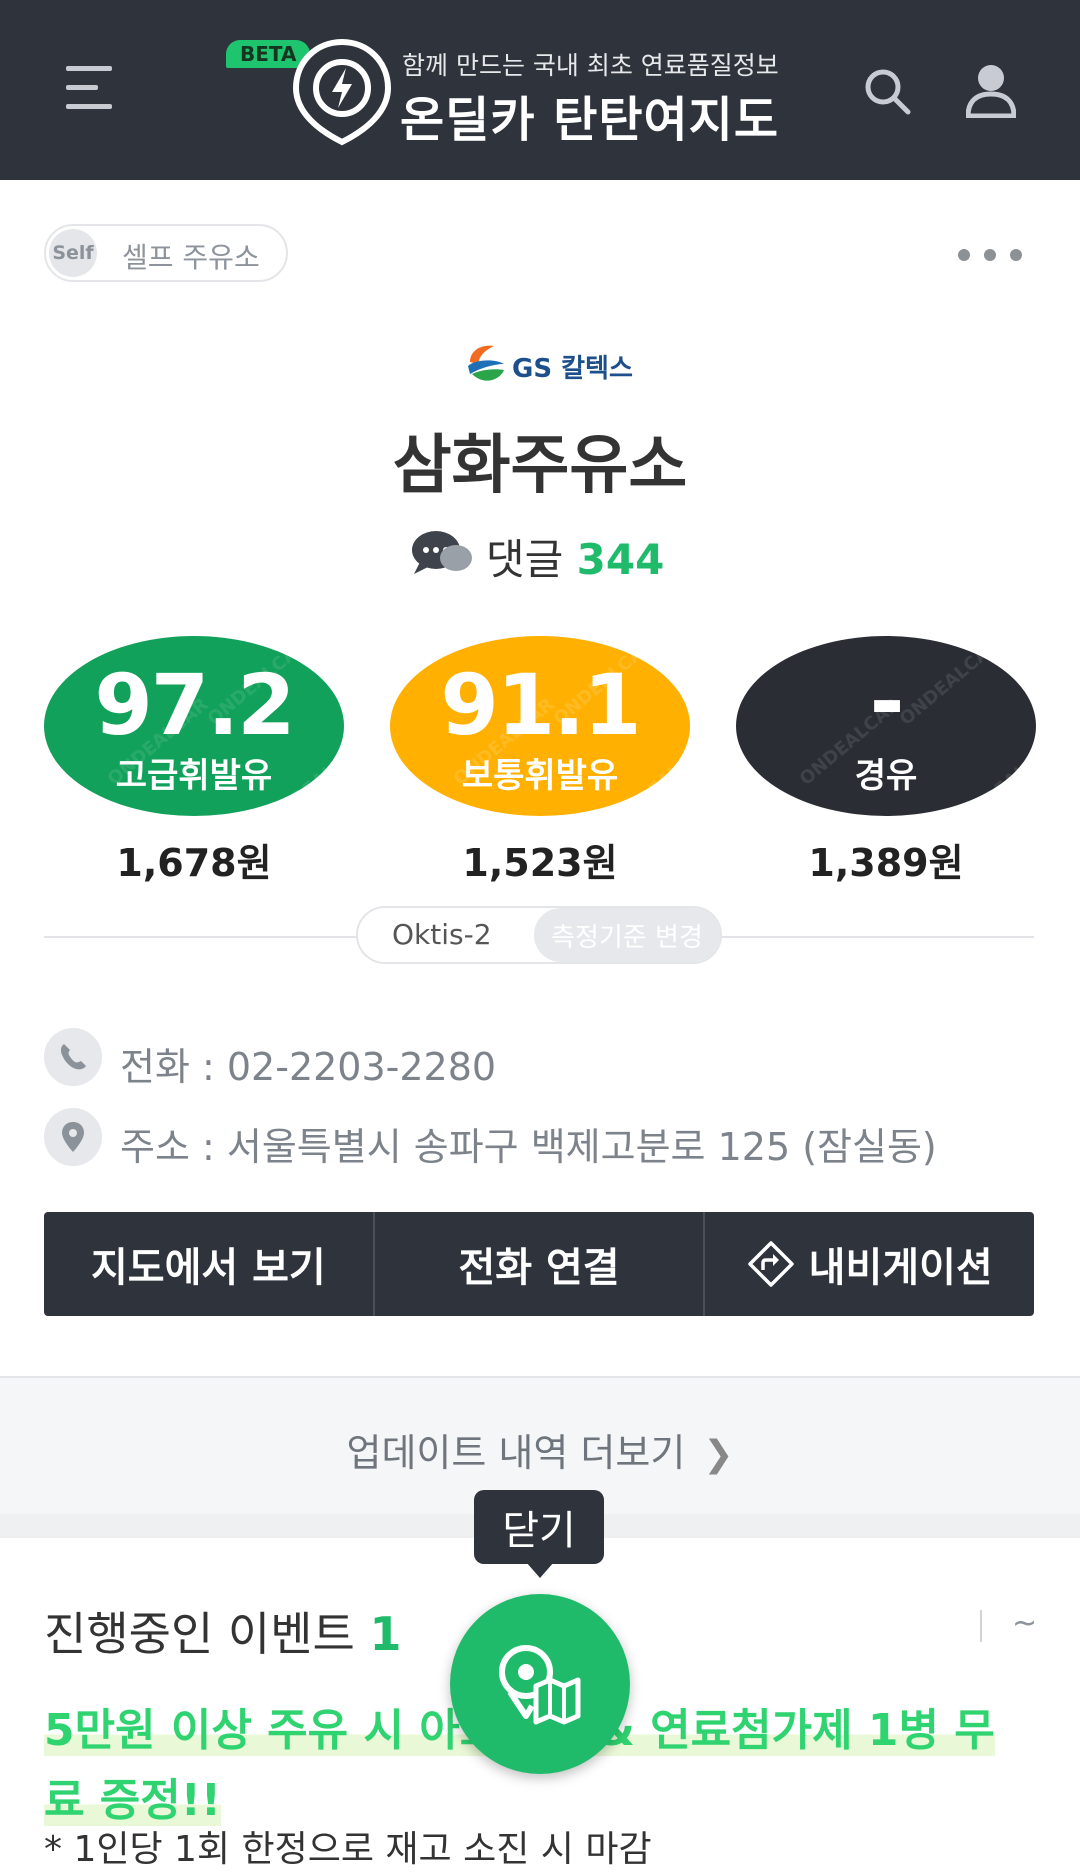 Image resolution: width=1080 pixels, height=1872 pixels. I want to click on fuel-price-regular: 1,523원, so click(540, 863).